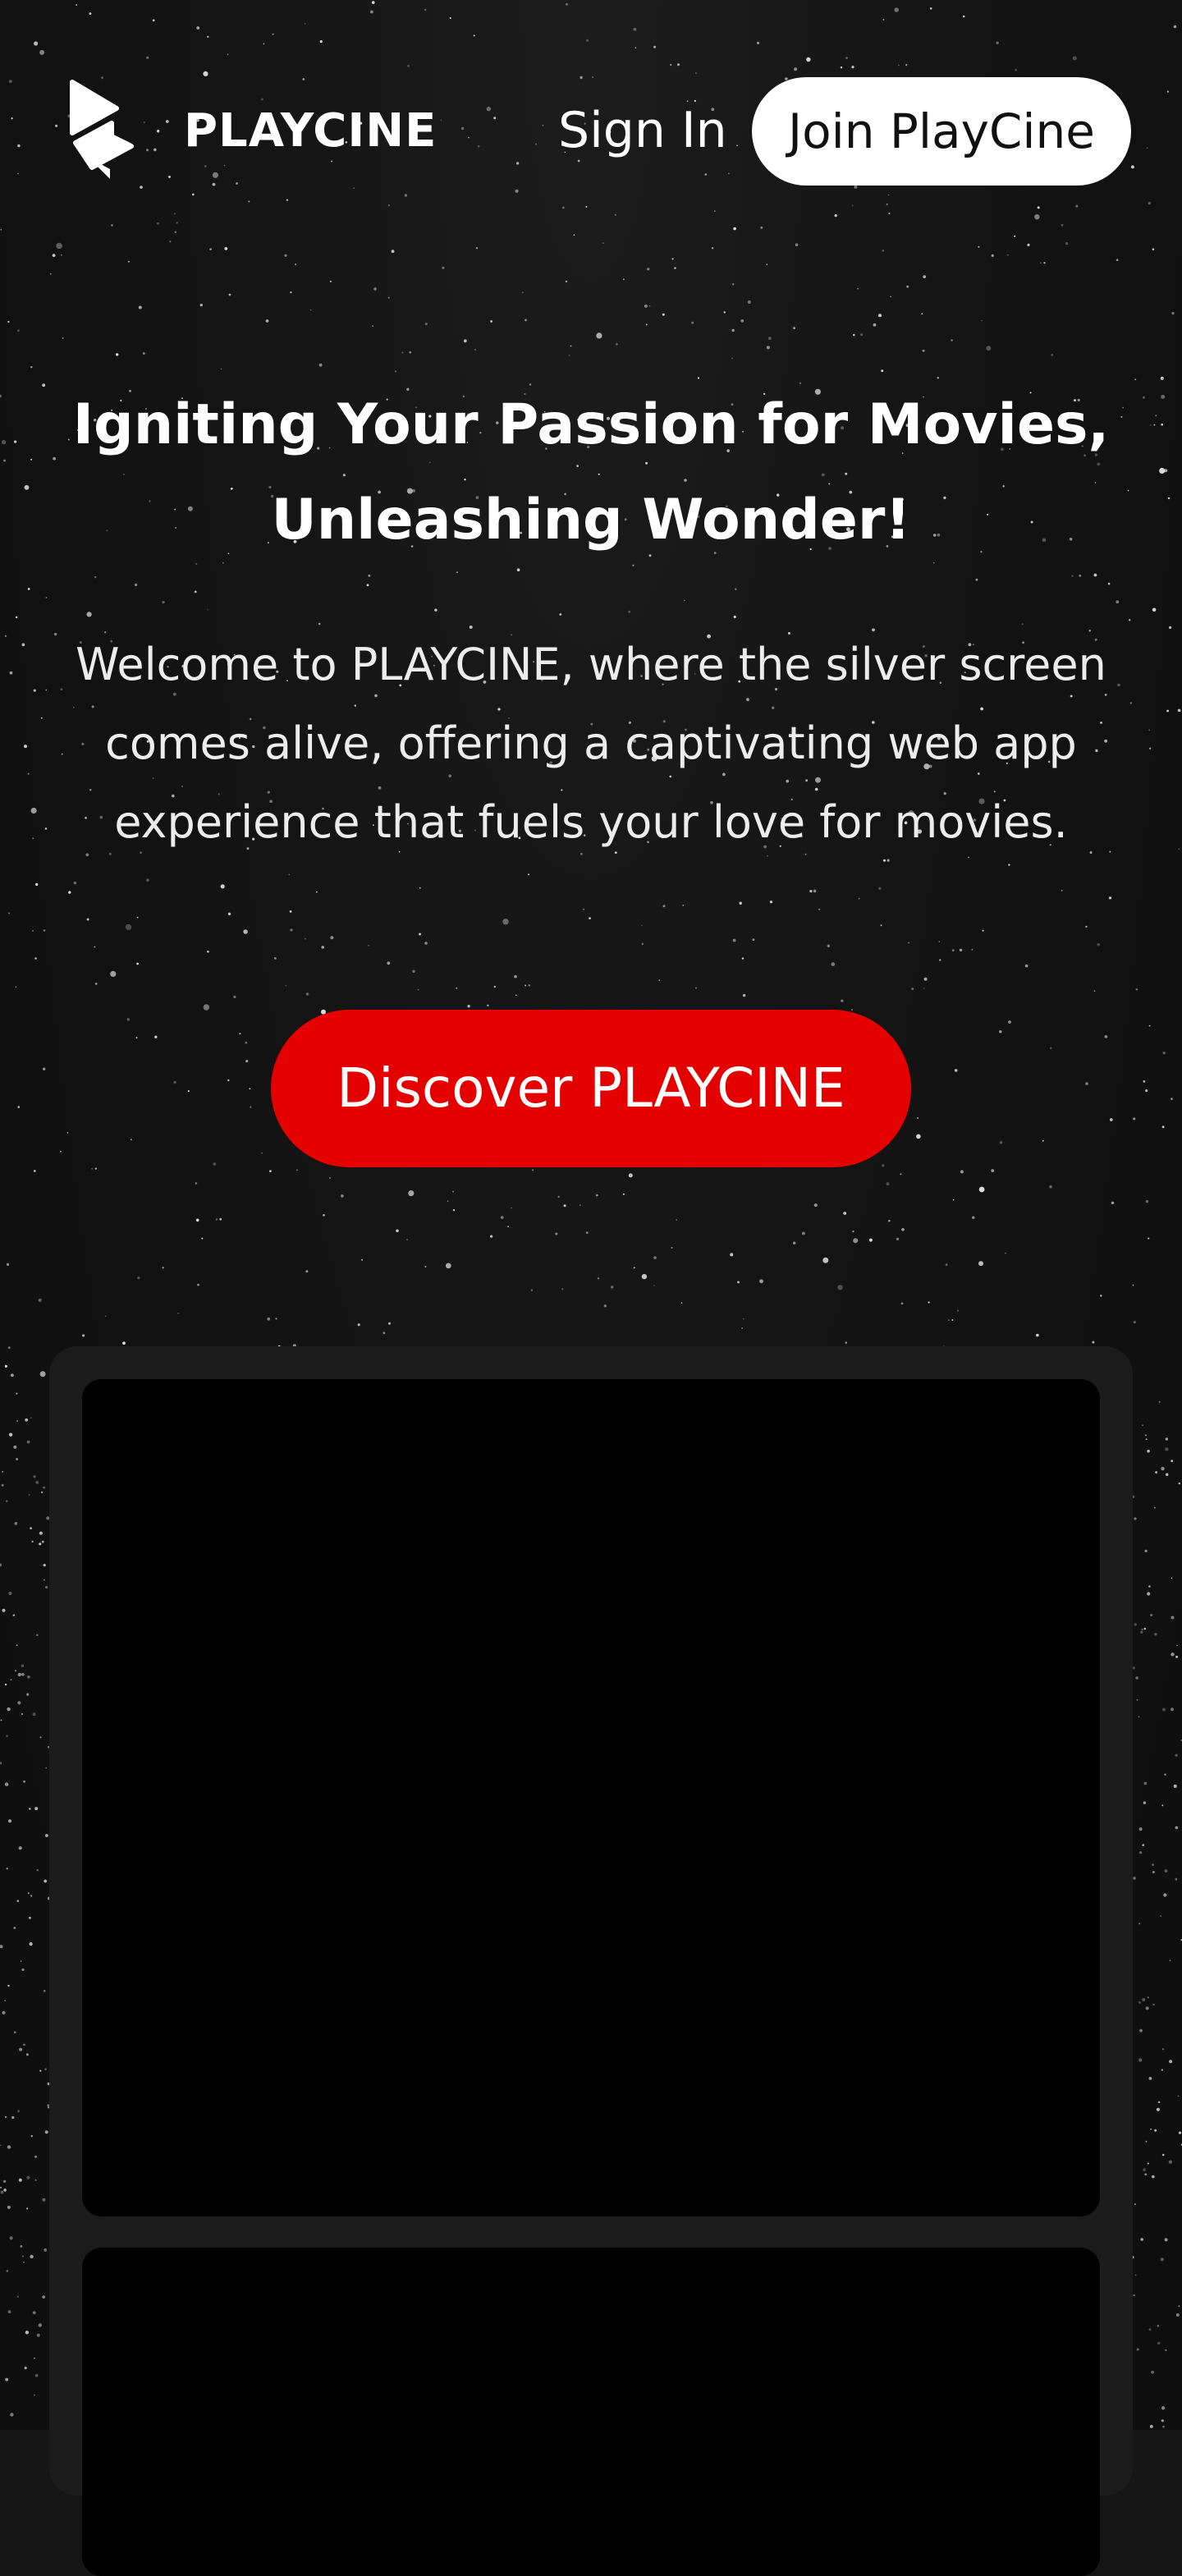 This screenshot has height=2576, width=1182. What do you see at coordinates (942, 132) in the screenshot?
I see `join-button: Join PlayCine` at bounding box center [942, 132].